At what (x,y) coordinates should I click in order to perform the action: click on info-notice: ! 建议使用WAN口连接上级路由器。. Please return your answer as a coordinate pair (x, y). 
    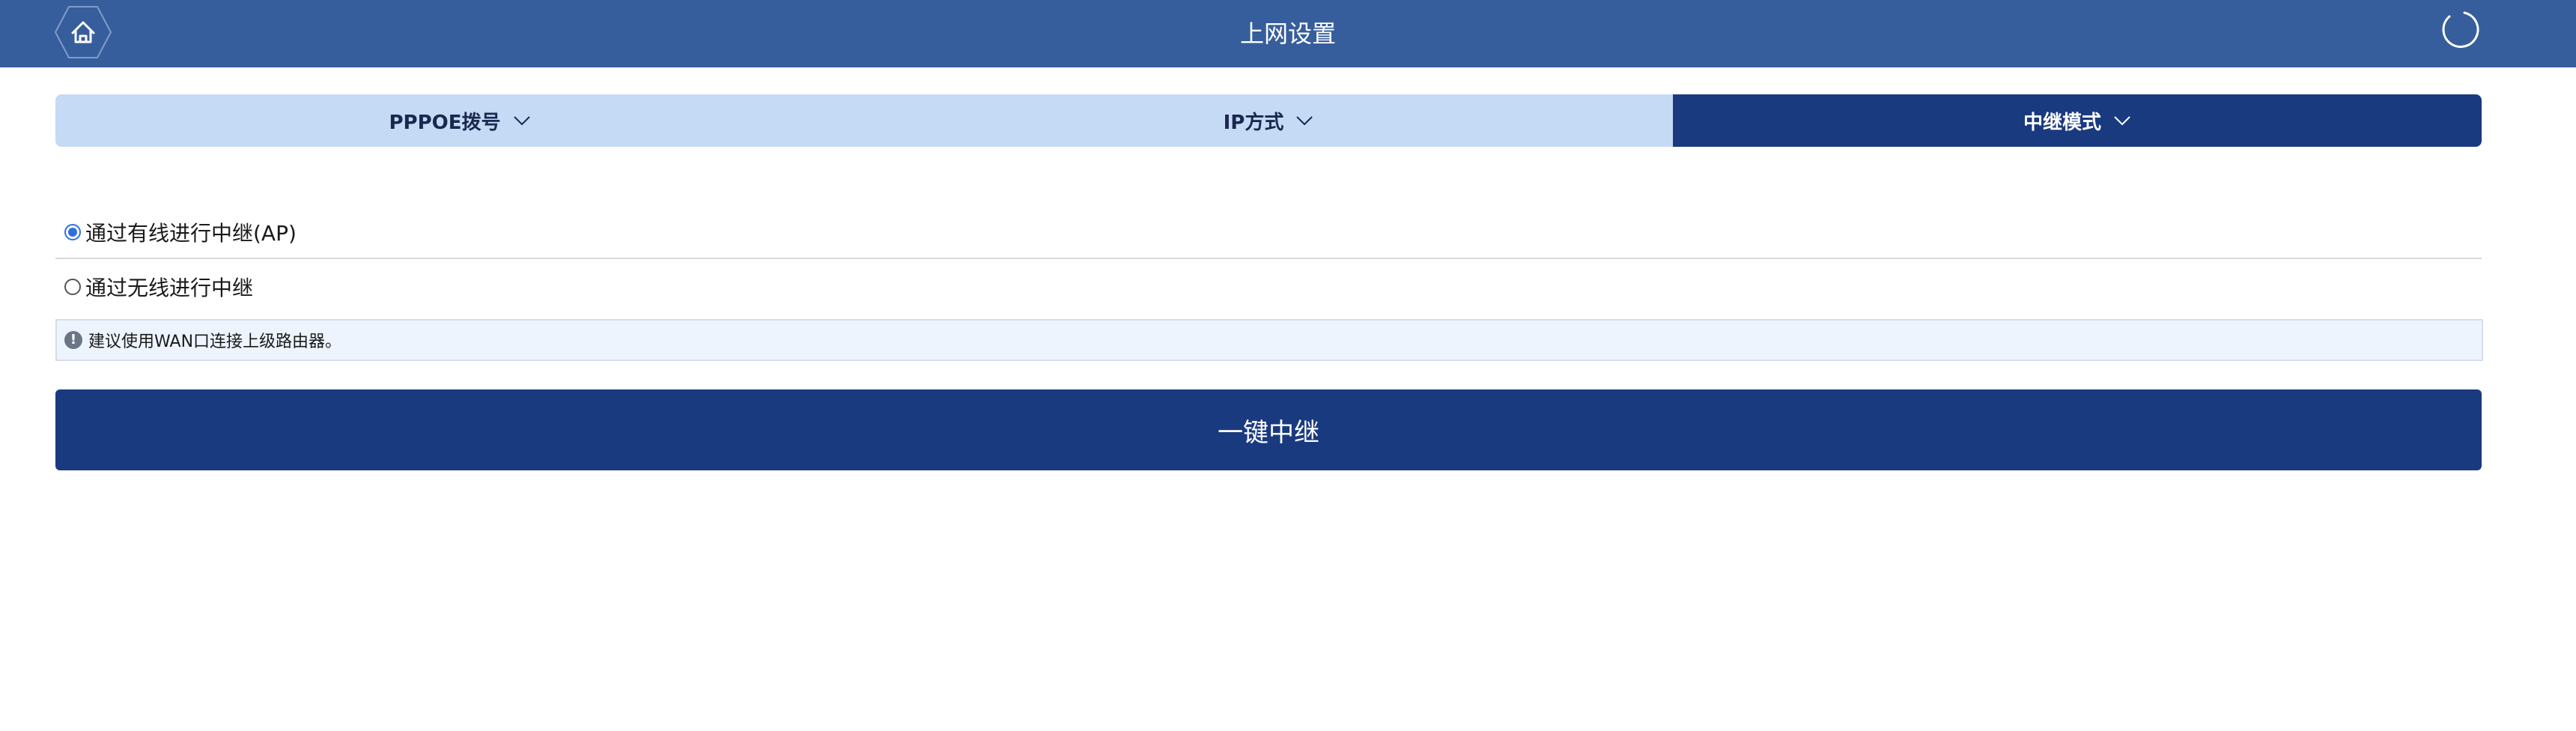
    Looking at the image, I should click on (1269, 340).